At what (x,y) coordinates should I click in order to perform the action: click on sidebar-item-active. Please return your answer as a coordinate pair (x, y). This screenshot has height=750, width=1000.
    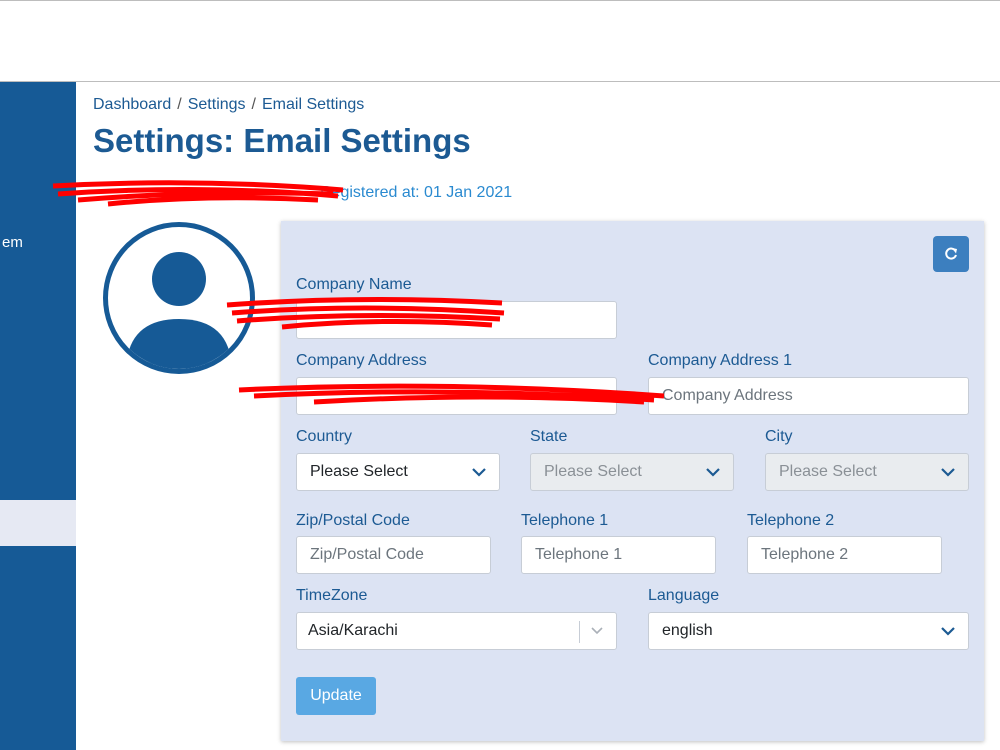
    Looking at the image, I should click on (38, 523).